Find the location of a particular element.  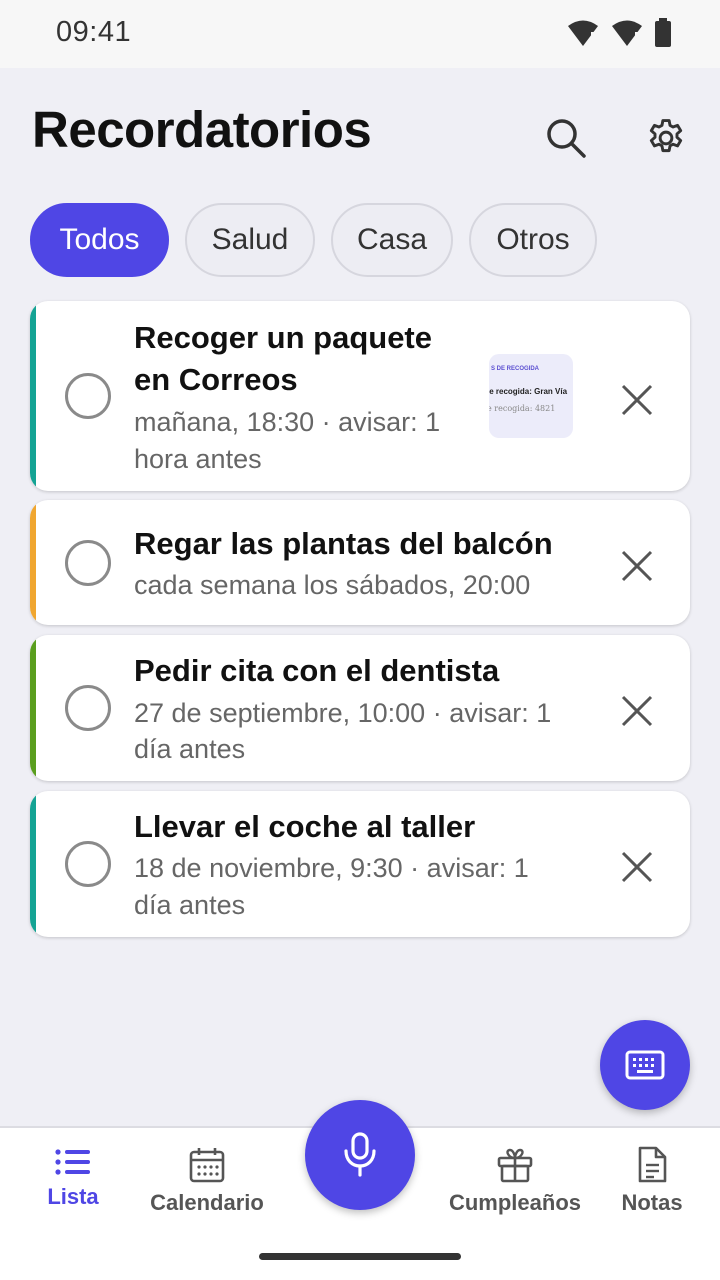

status-bar: 09:41 is located at coordinates (360, 34).